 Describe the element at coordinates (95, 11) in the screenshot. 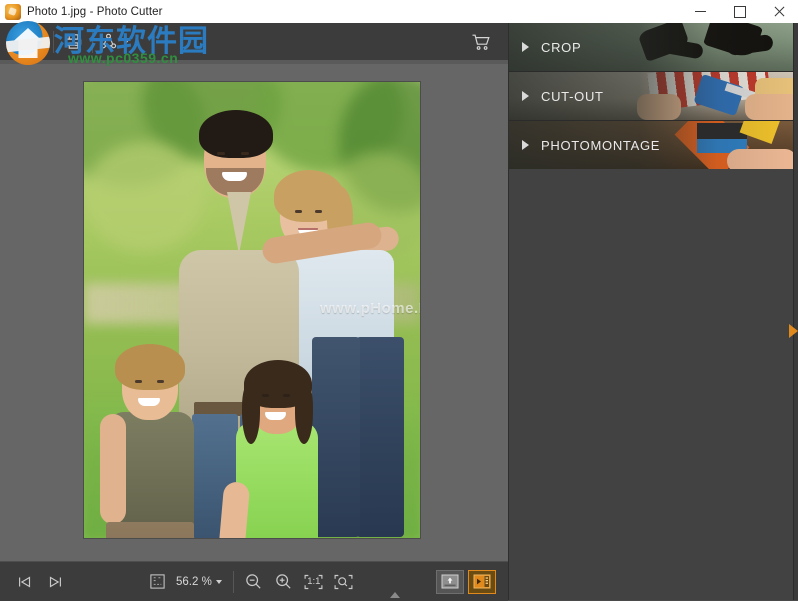

I see `window-title: Photo 1.jpg - Photo Cutter` at that location.